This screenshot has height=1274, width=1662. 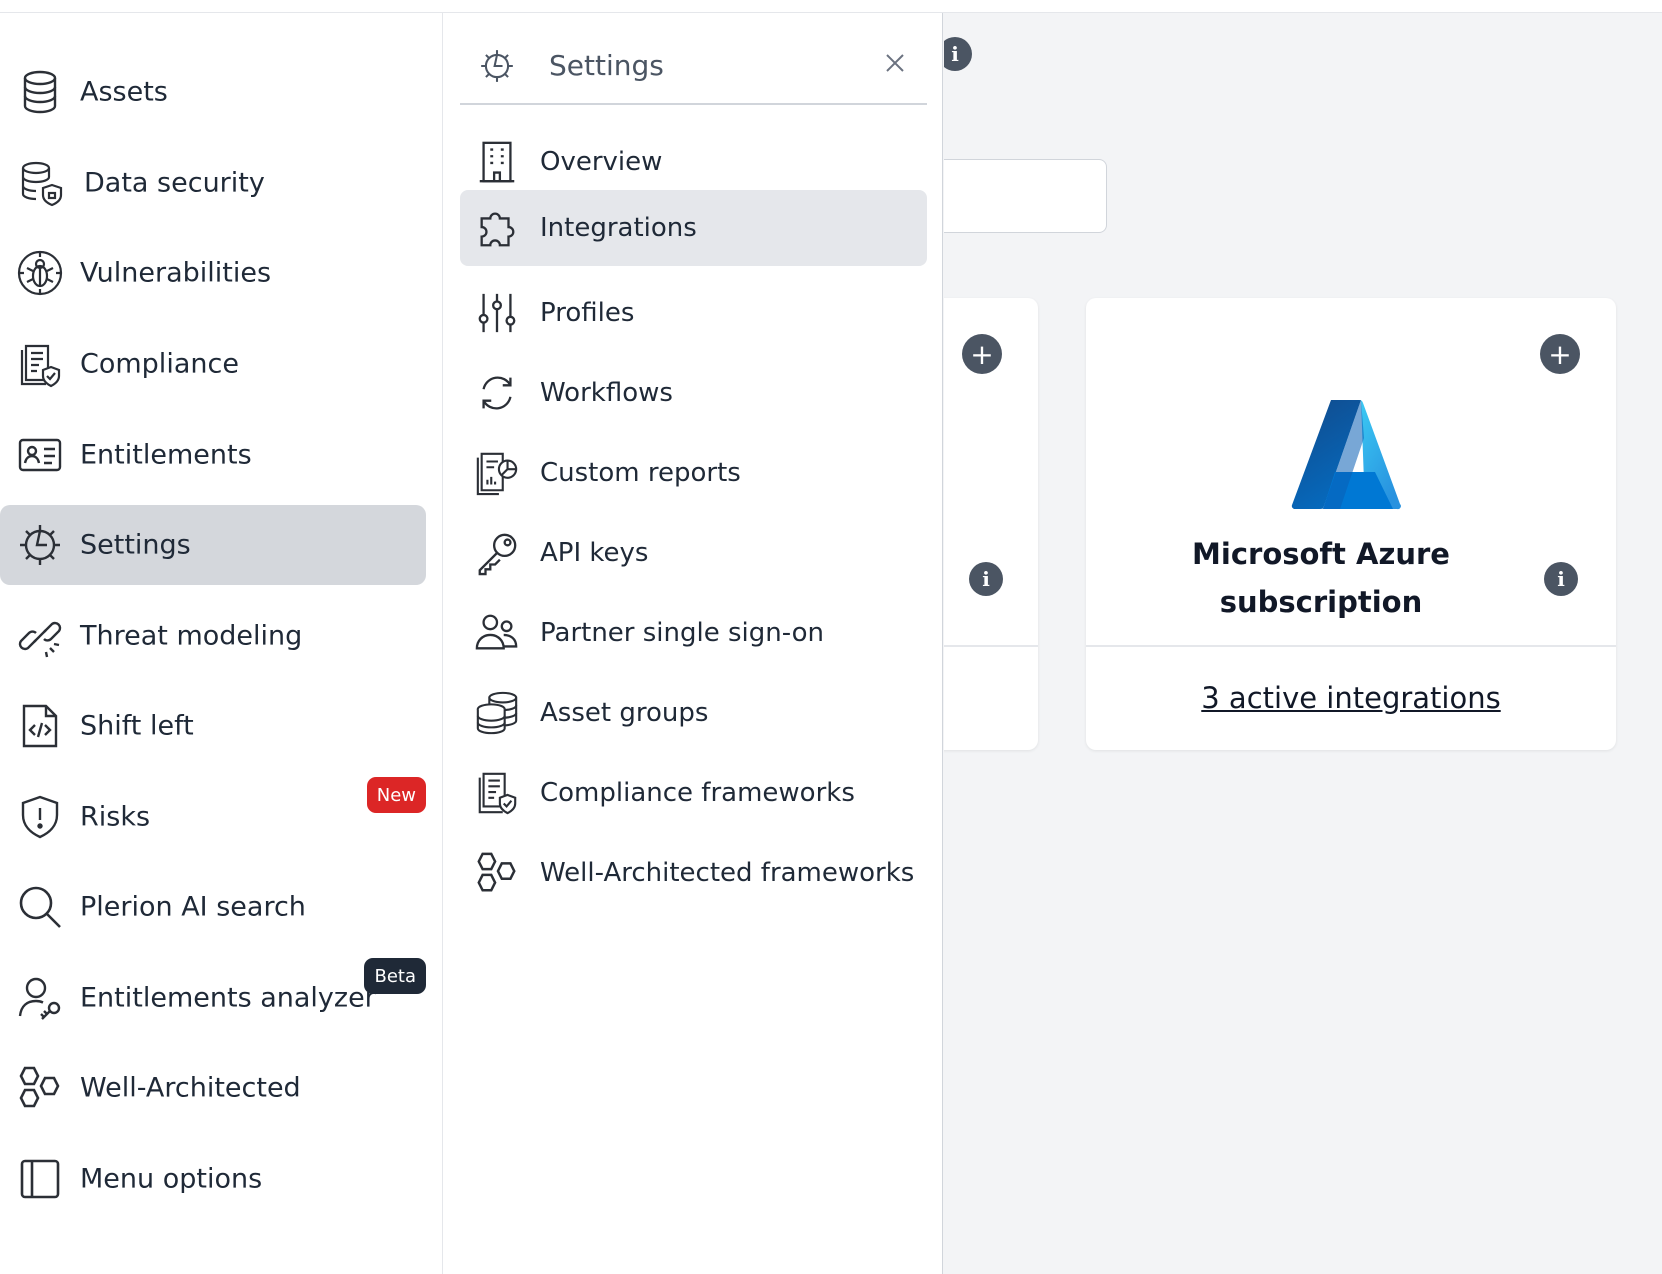 I want to click on settings-item-integrations: Integrations, so click(x=693, y=228).